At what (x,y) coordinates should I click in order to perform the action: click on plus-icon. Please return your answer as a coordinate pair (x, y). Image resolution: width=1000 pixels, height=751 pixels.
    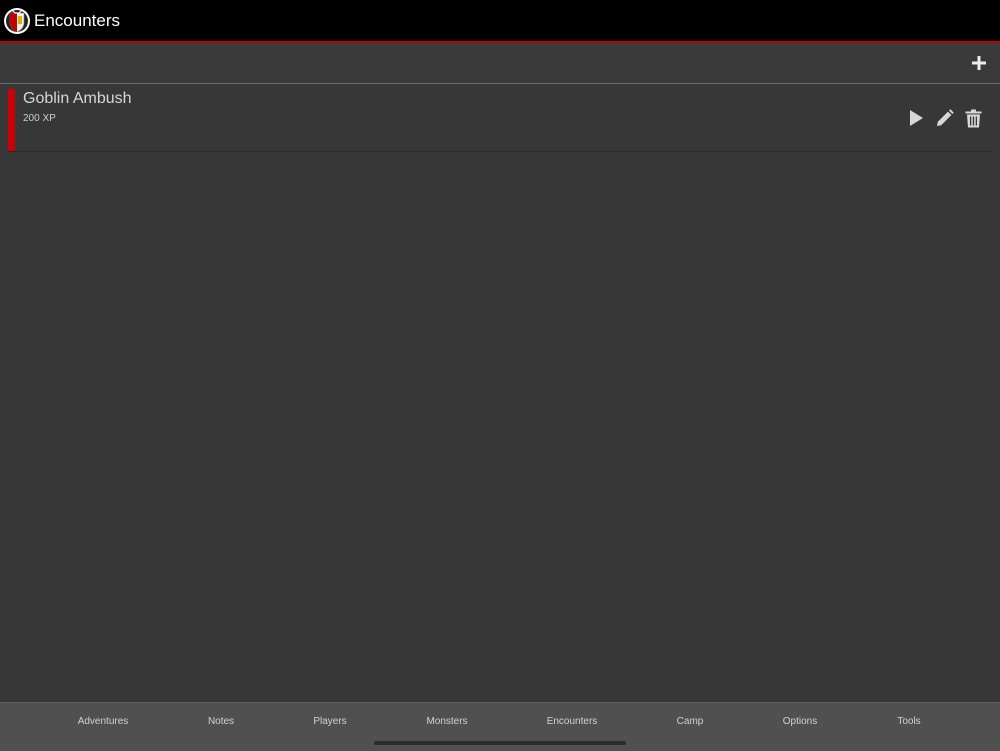
    Looking at the image, I should click on (979, 63).